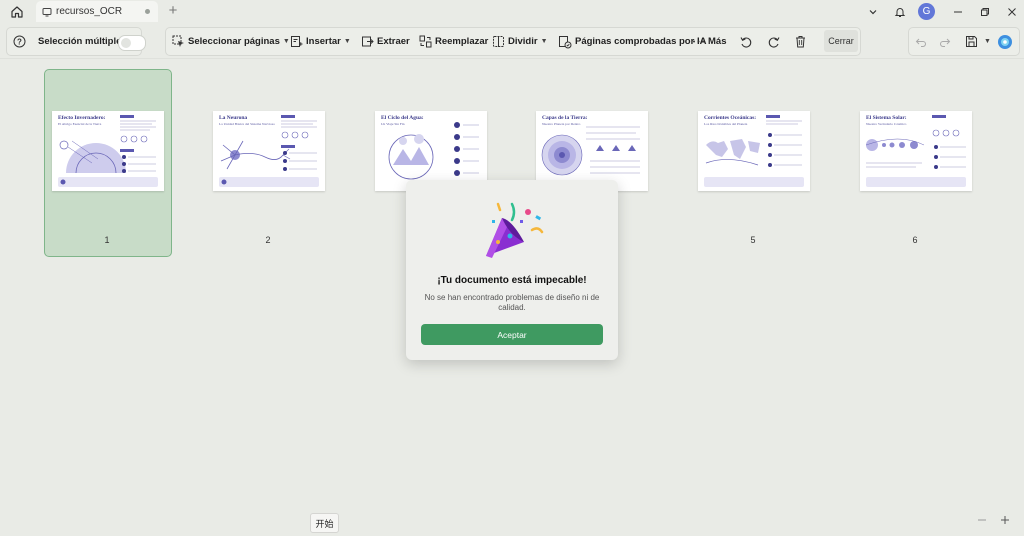 This screenshot has width=1024, height=536. I want to click on page-number: 1, so click(107, 240).